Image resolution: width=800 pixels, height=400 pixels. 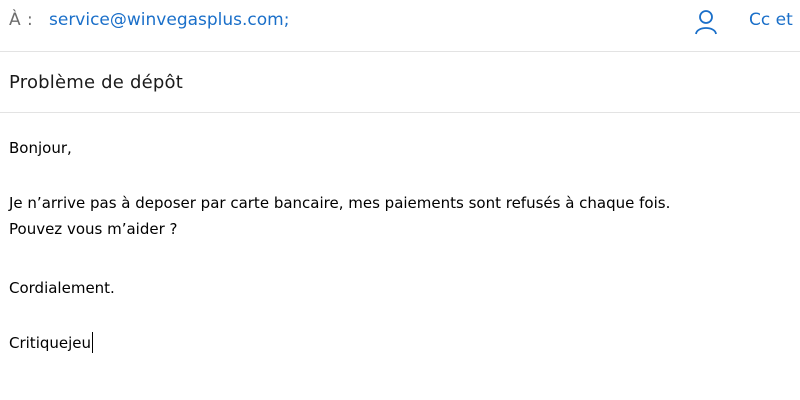 I want to click on to-label: À :, so click(x=21, y=20).